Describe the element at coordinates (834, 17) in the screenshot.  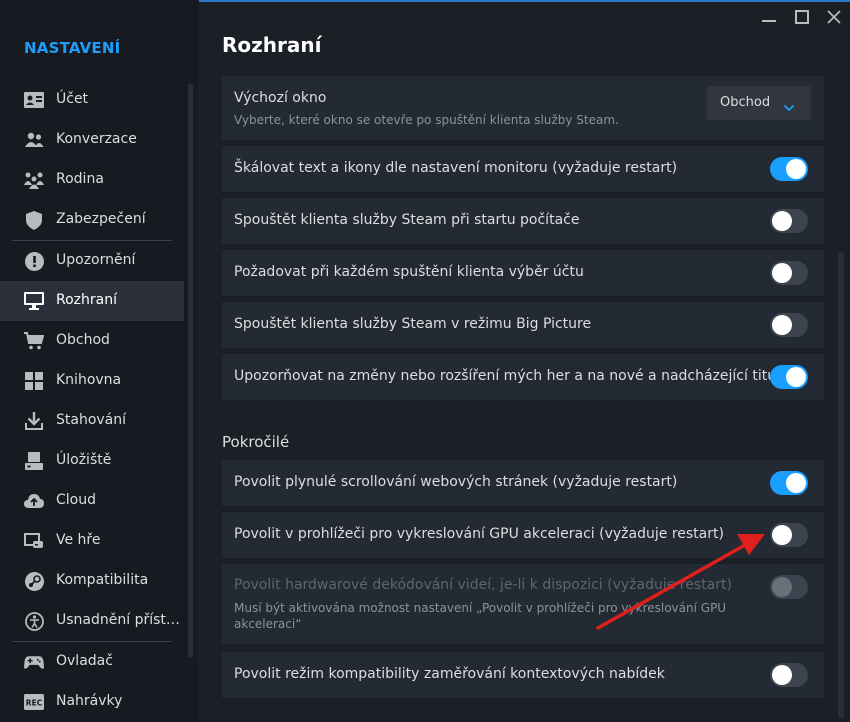
I see `close-button` at that location.